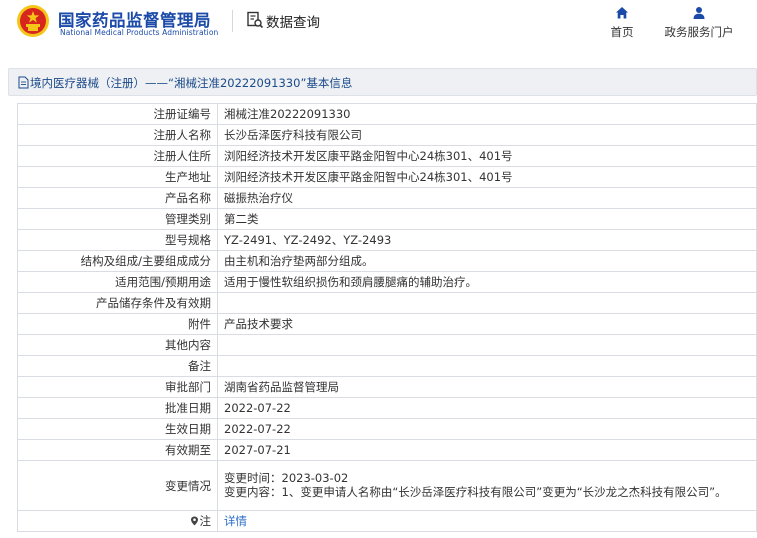  I want to click on table-row: 其他内容, so click(387, 345).